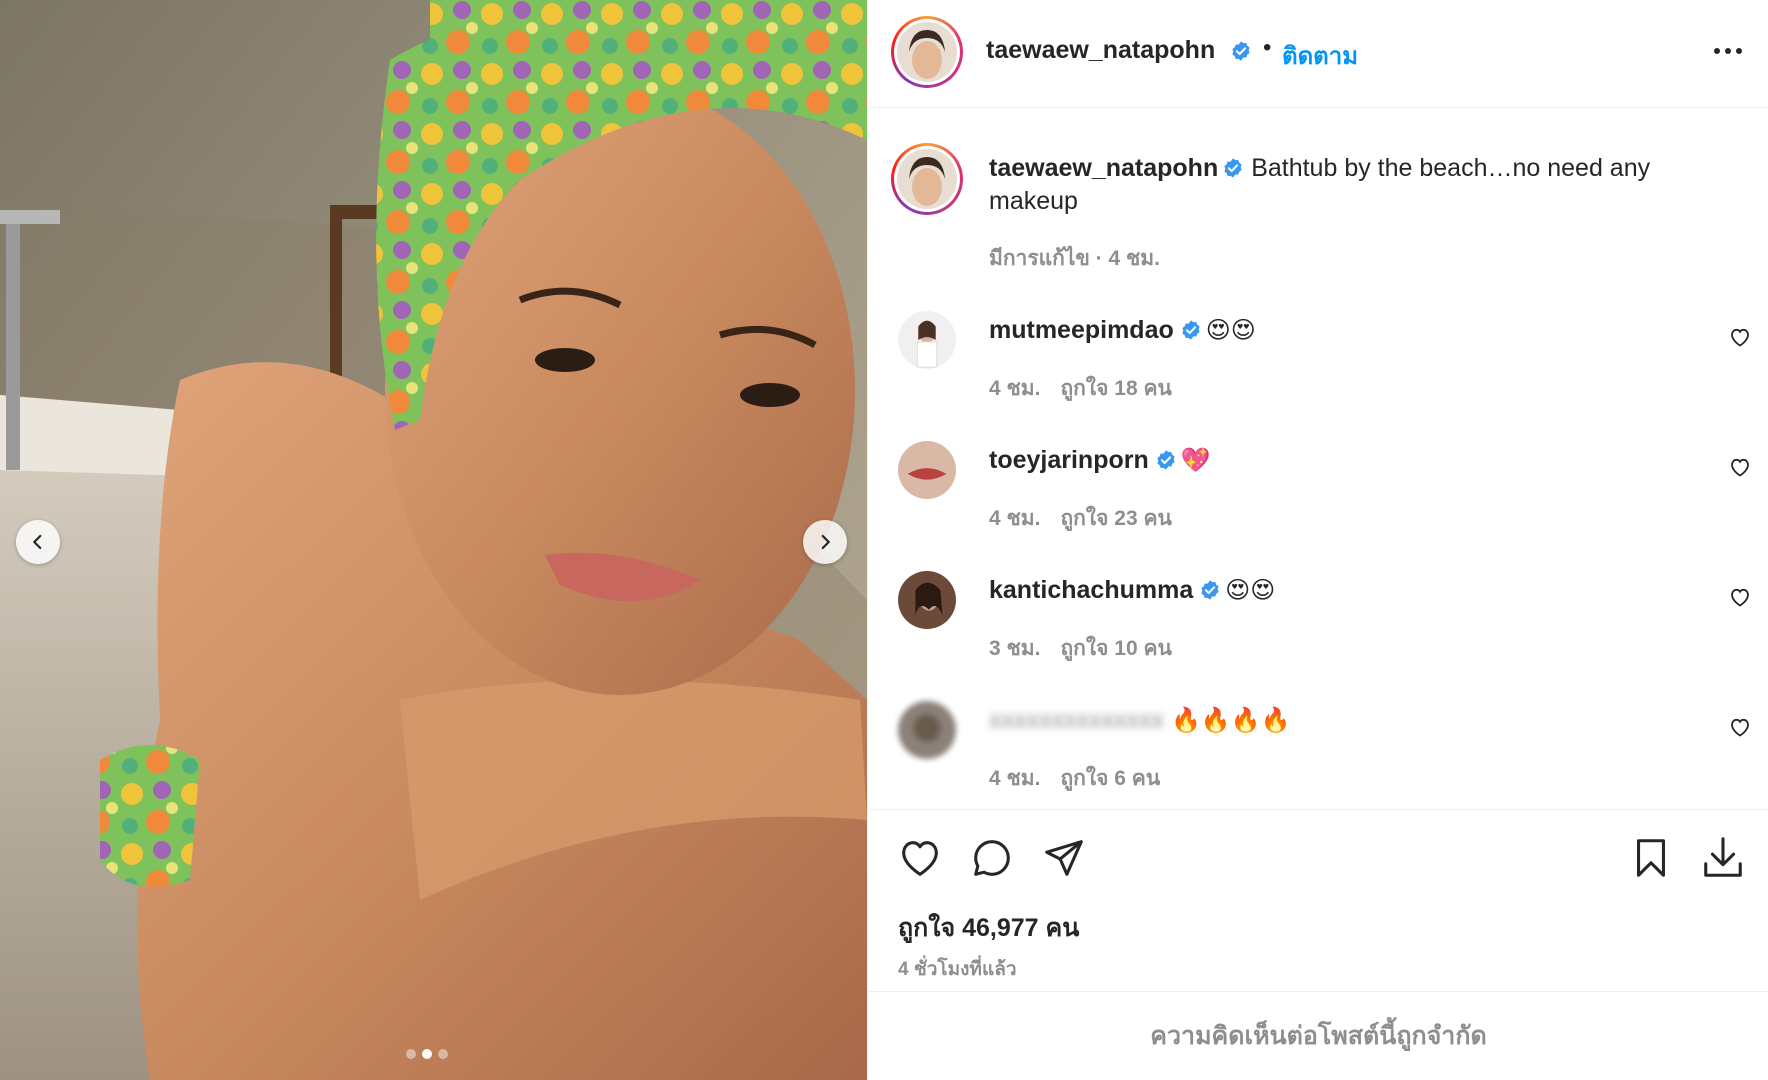 The height and width of the screenshot is (1080, 1768). I want to click on comment-meta: 4 ชม. ถูกใจ 23 คน, so click(1080, 518).